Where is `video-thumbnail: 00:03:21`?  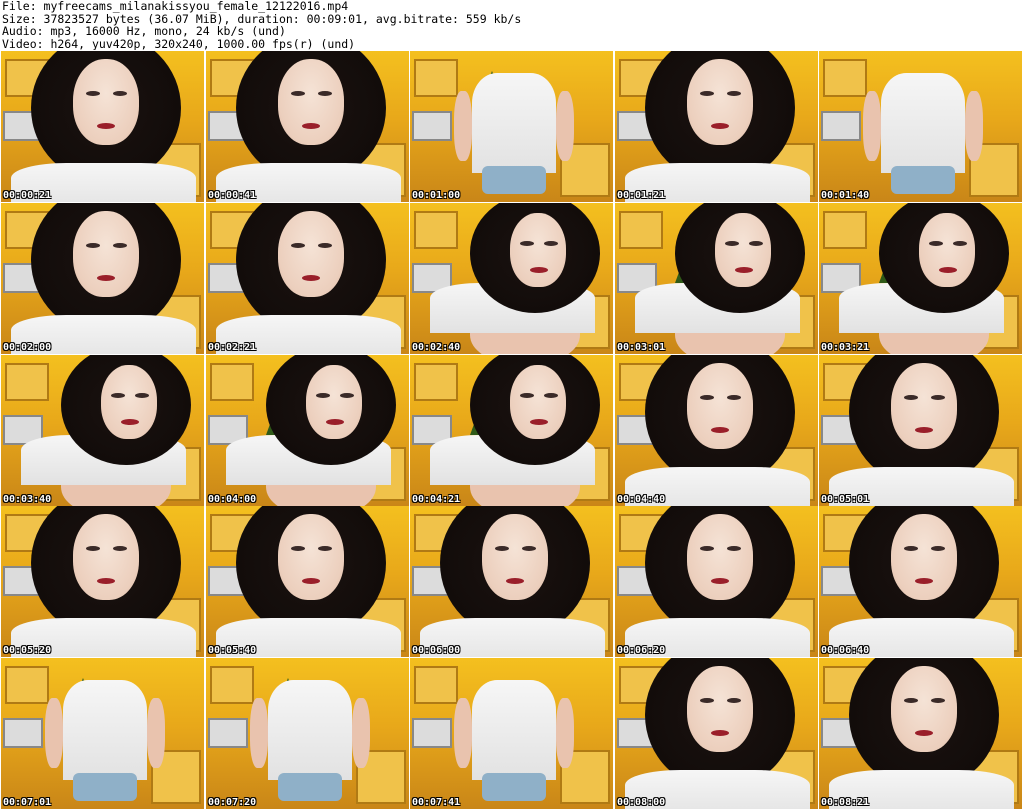
video-thumbnail: 00:03:21 is located at coordinates (920, 278).